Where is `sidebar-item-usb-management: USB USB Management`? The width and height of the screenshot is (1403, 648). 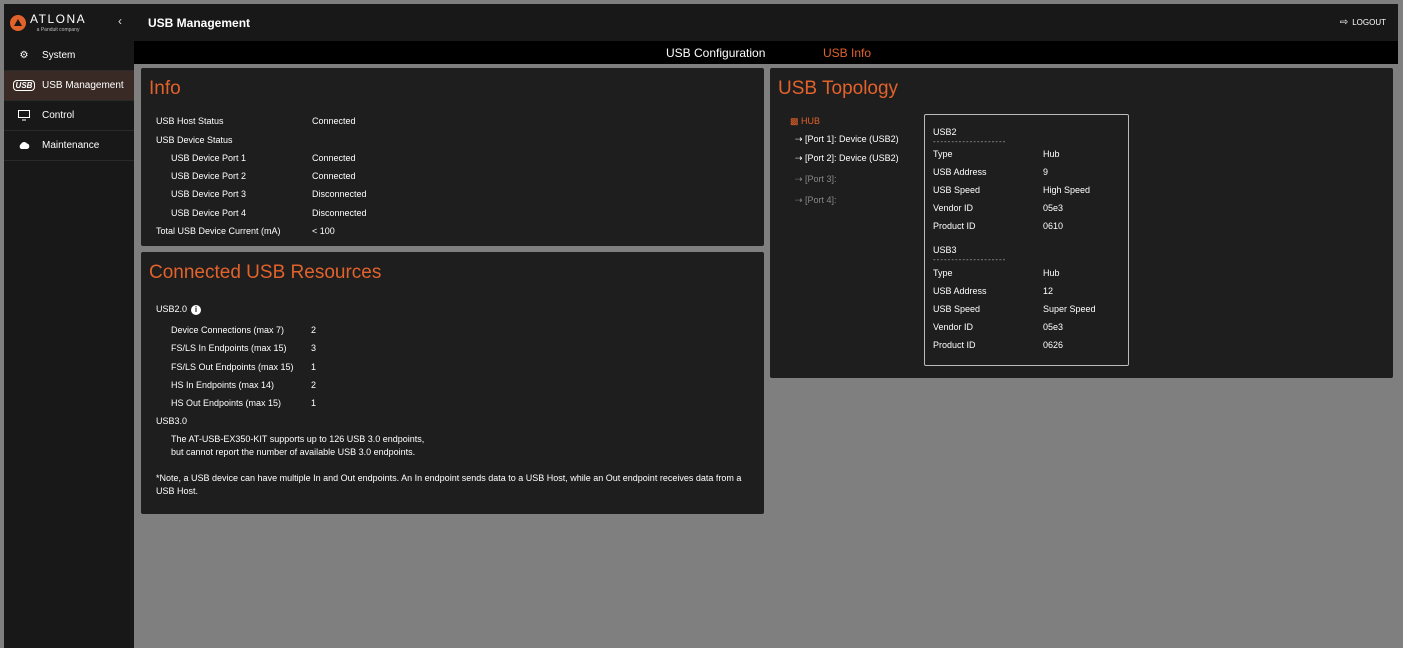 sidebar-item-usb-management: USB USB Management is located at coordinates (69, 86).